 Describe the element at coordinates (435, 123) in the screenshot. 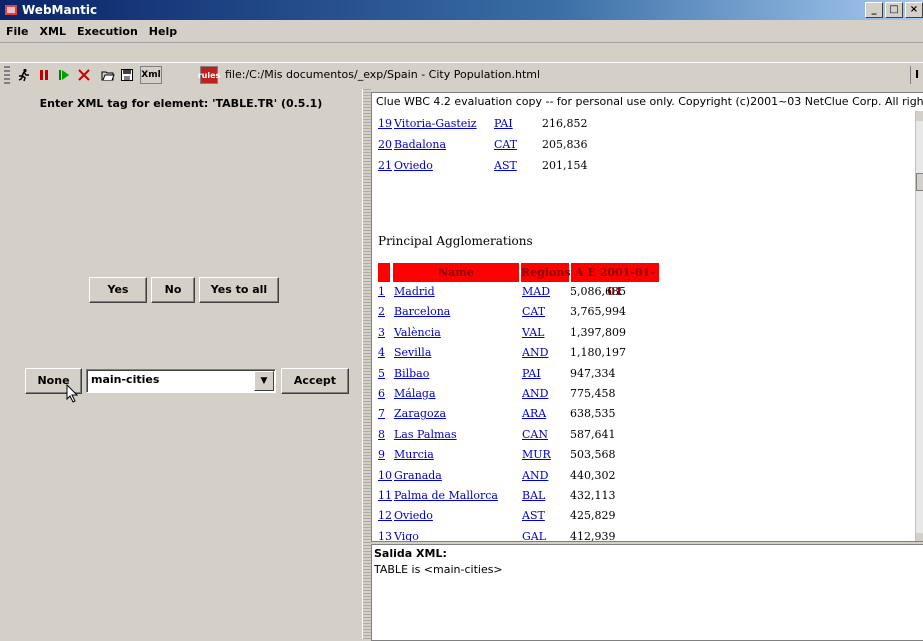

I see `city-link: Vitoria-Gasteiz` at that location.